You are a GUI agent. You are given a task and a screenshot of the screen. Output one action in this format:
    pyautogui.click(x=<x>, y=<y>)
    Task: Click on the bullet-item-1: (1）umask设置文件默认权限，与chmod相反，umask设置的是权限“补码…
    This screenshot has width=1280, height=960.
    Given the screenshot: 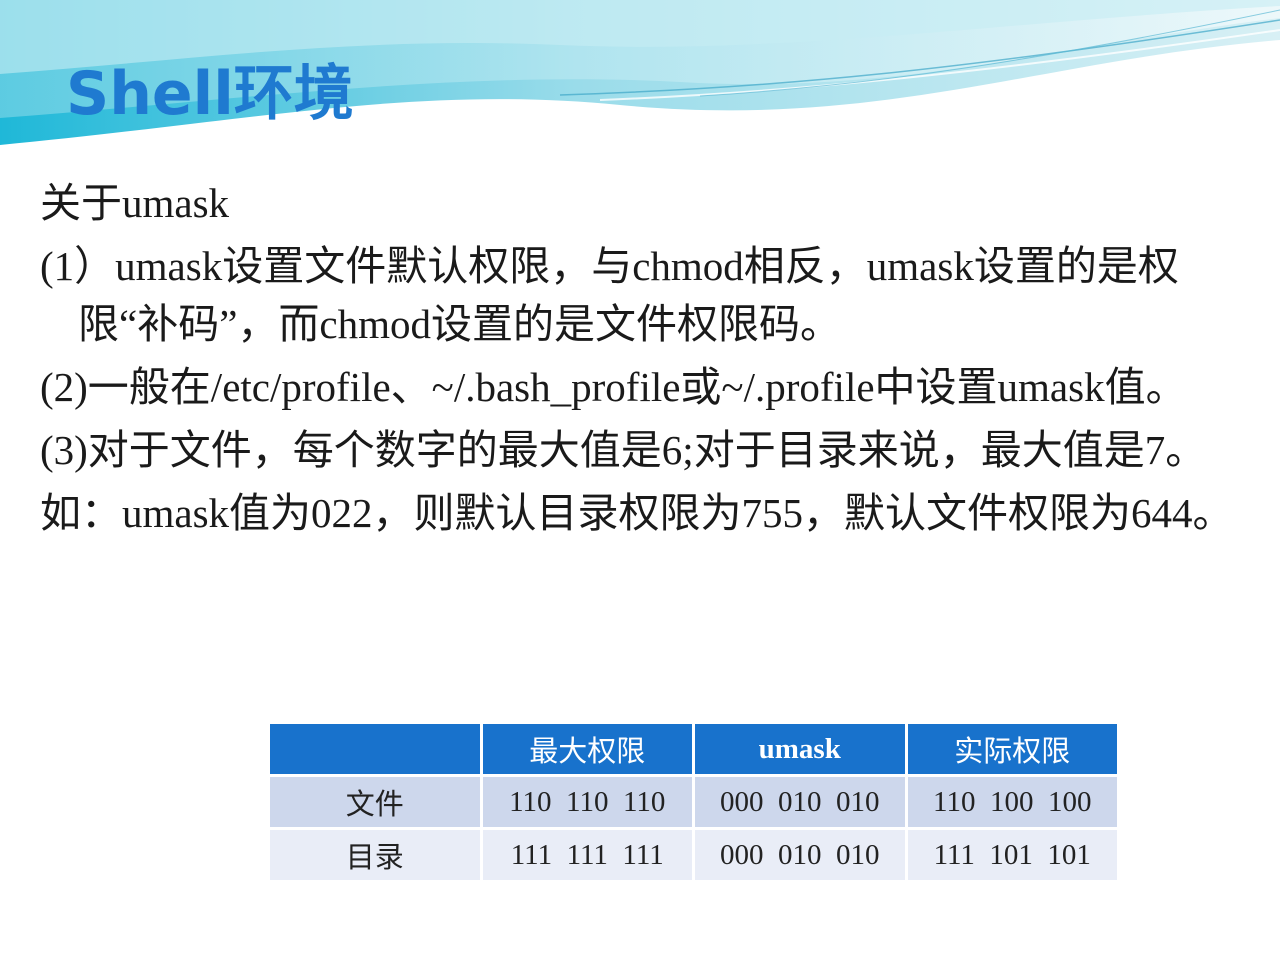 What is the action you would take?
    pyautogui.click(x=609, y=295)
    